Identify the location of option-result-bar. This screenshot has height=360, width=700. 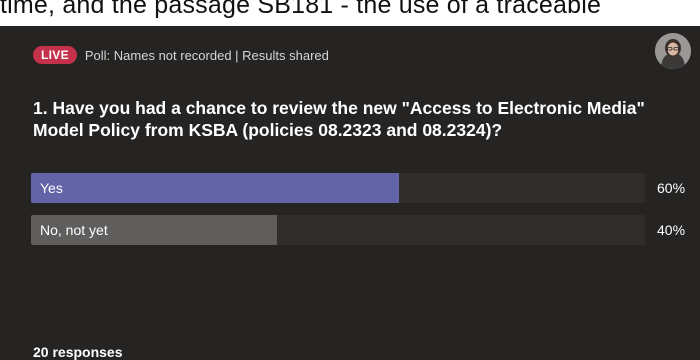
(215, 188).